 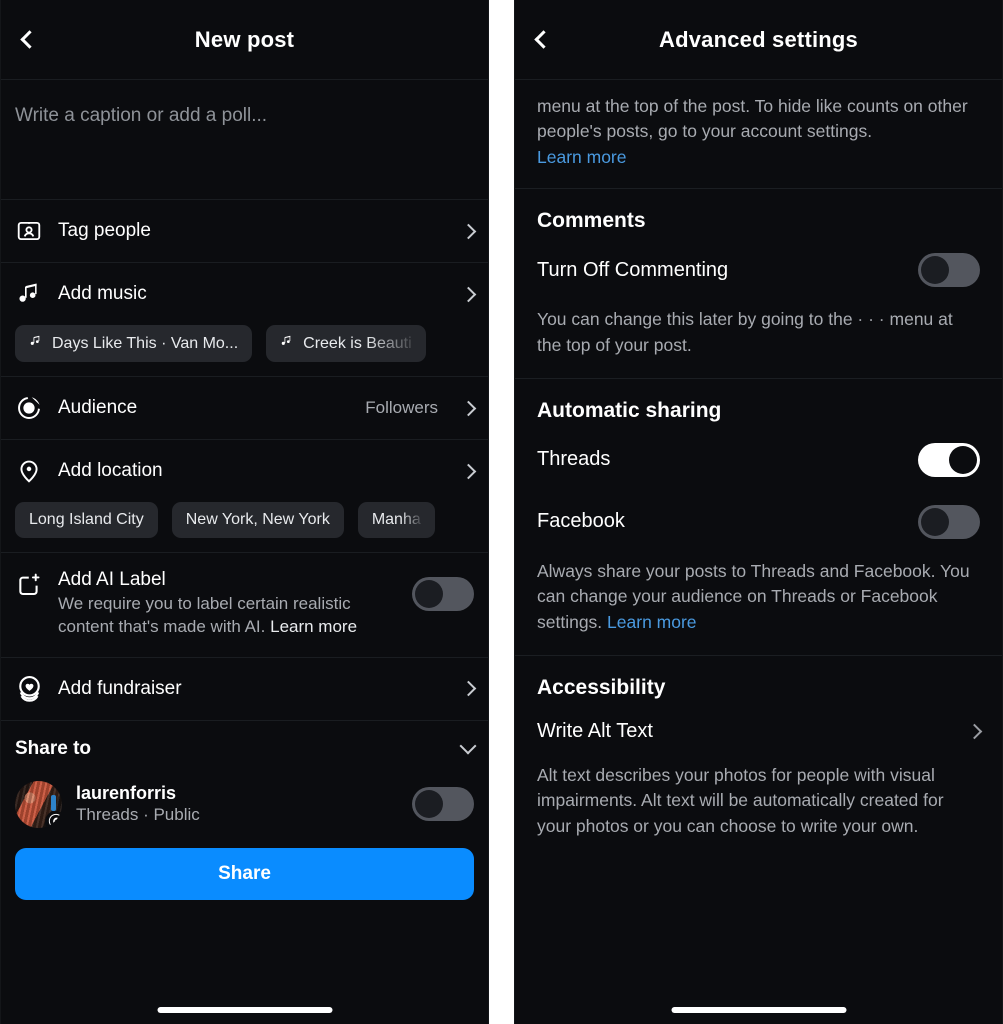 I want to click on turn-off-commenting-toggle, so click(x=949, y=270).